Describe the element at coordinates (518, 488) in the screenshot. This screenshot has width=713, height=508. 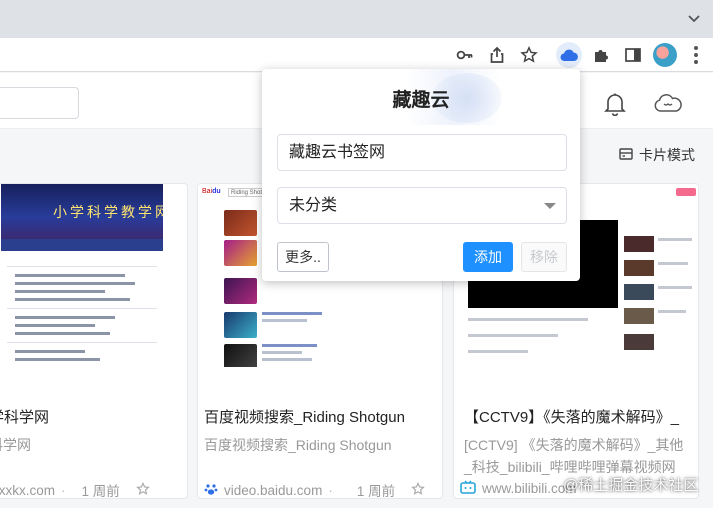
I see `card-footer: www.bilibili.com` at that location.